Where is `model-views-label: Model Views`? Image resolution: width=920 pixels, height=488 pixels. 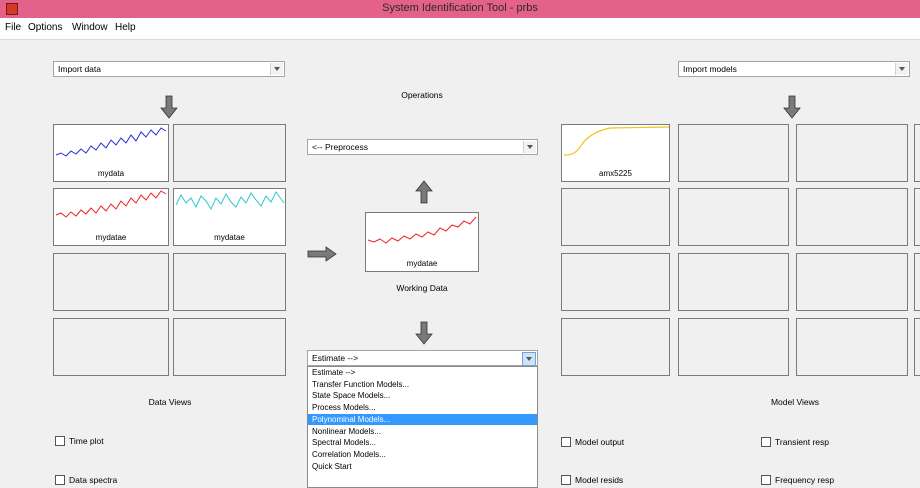
model-views-label: Model Views is located at coordinates (795, 402).